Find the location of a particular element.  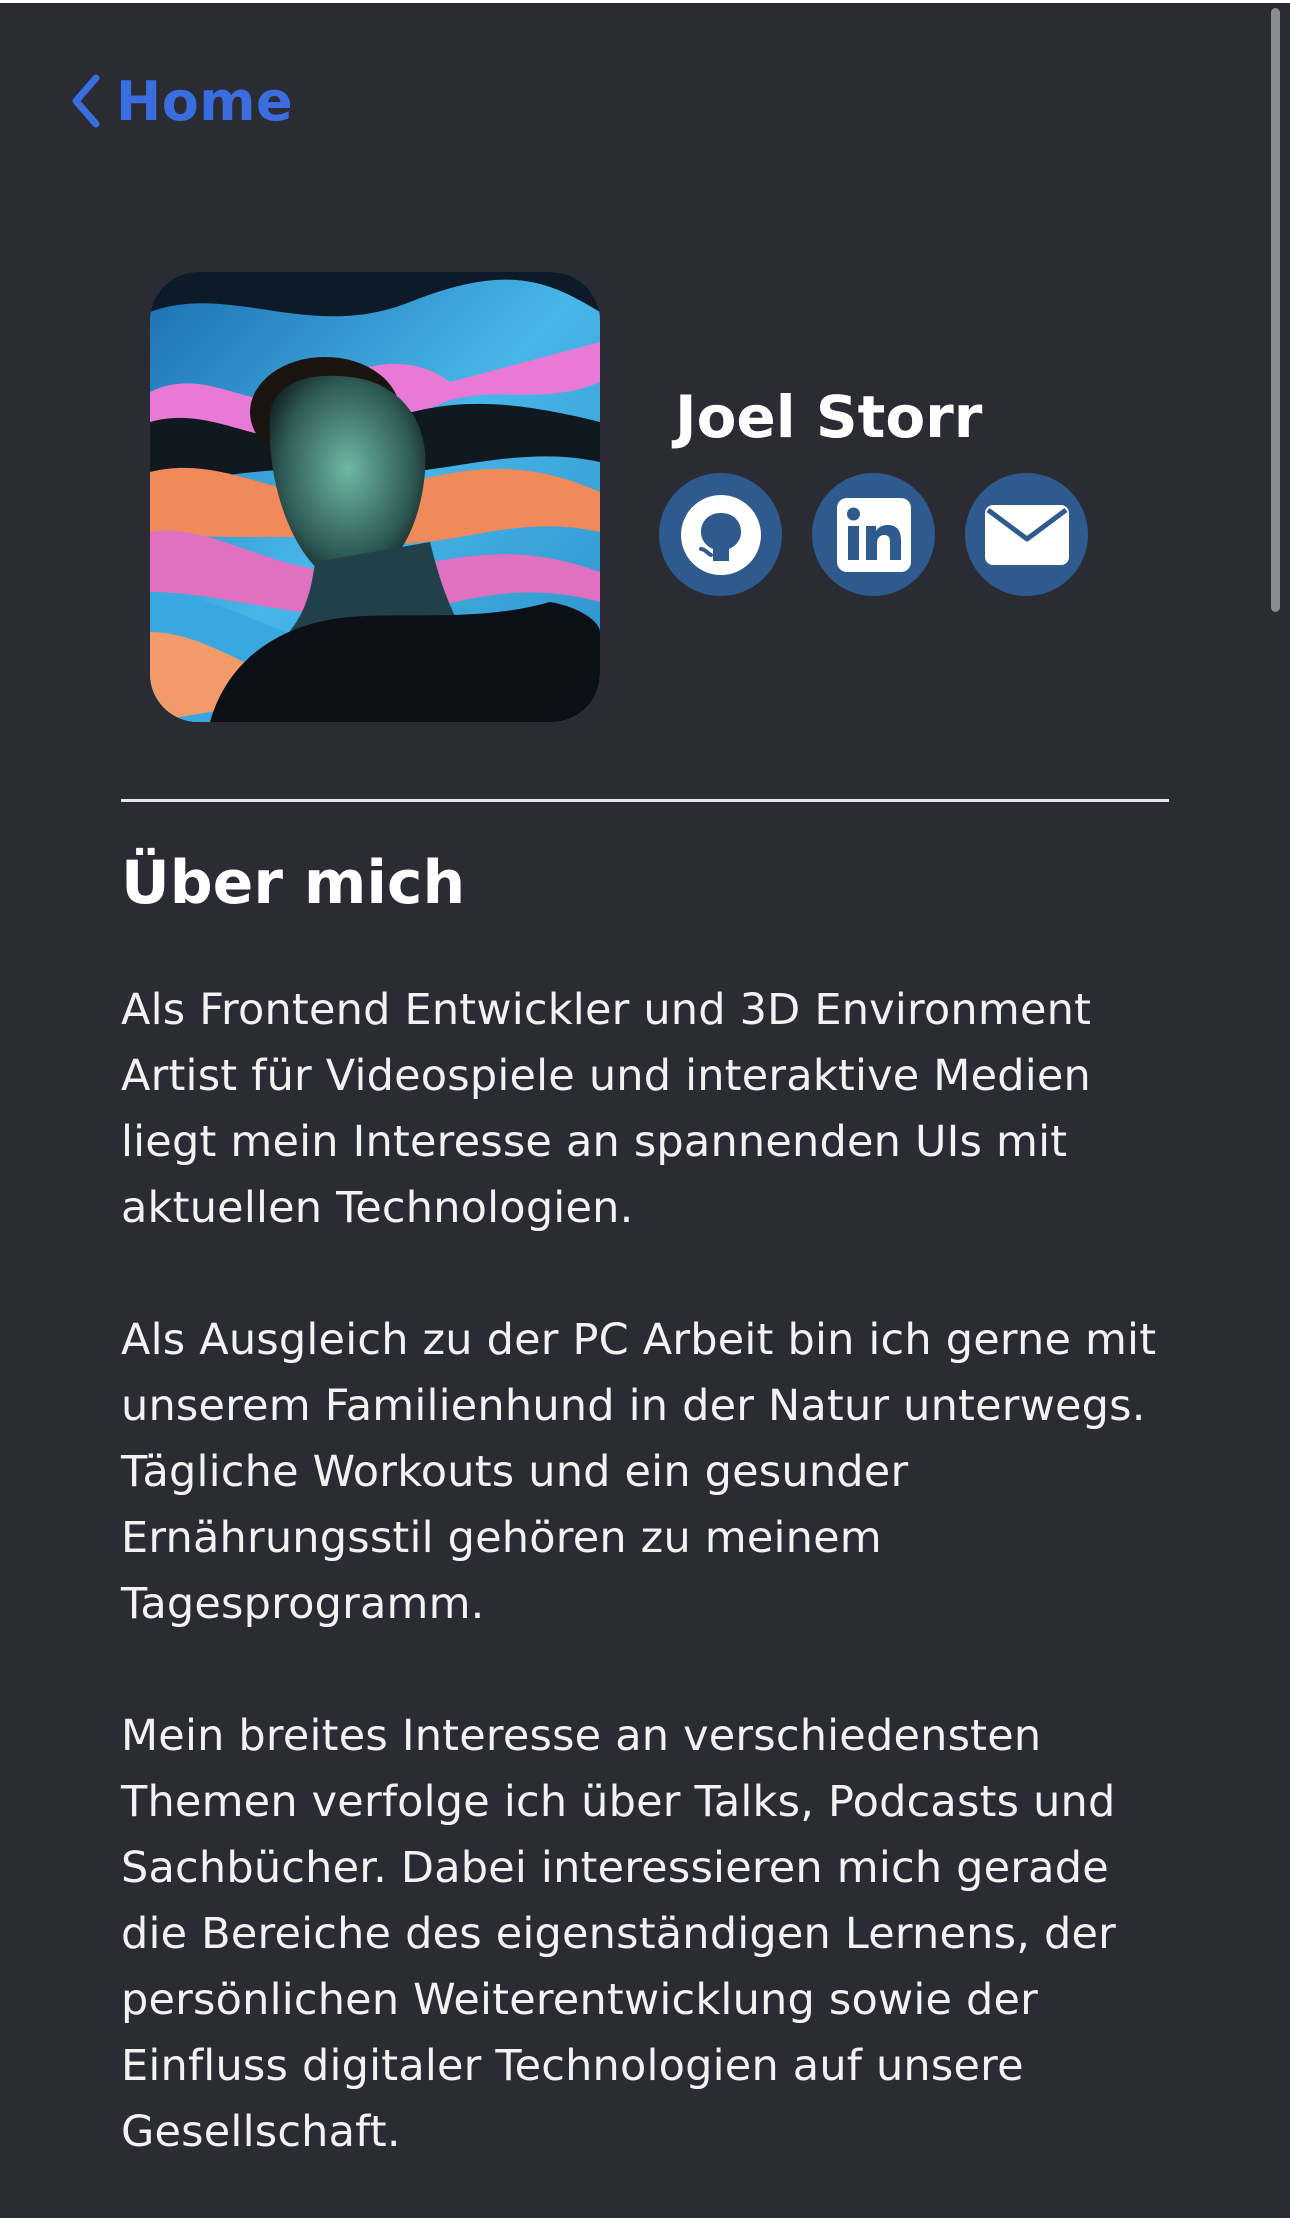

profile-name: Joel Storr is located at coordinates (829, 417).